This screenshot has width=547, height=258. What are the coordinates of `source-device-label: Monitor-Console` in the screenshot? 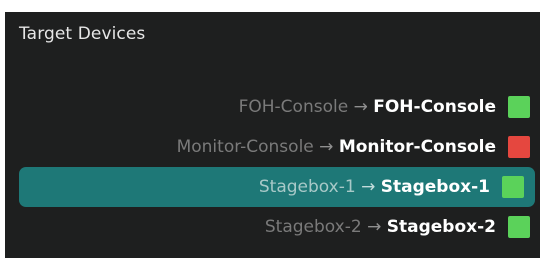 It's located at (245, 147).